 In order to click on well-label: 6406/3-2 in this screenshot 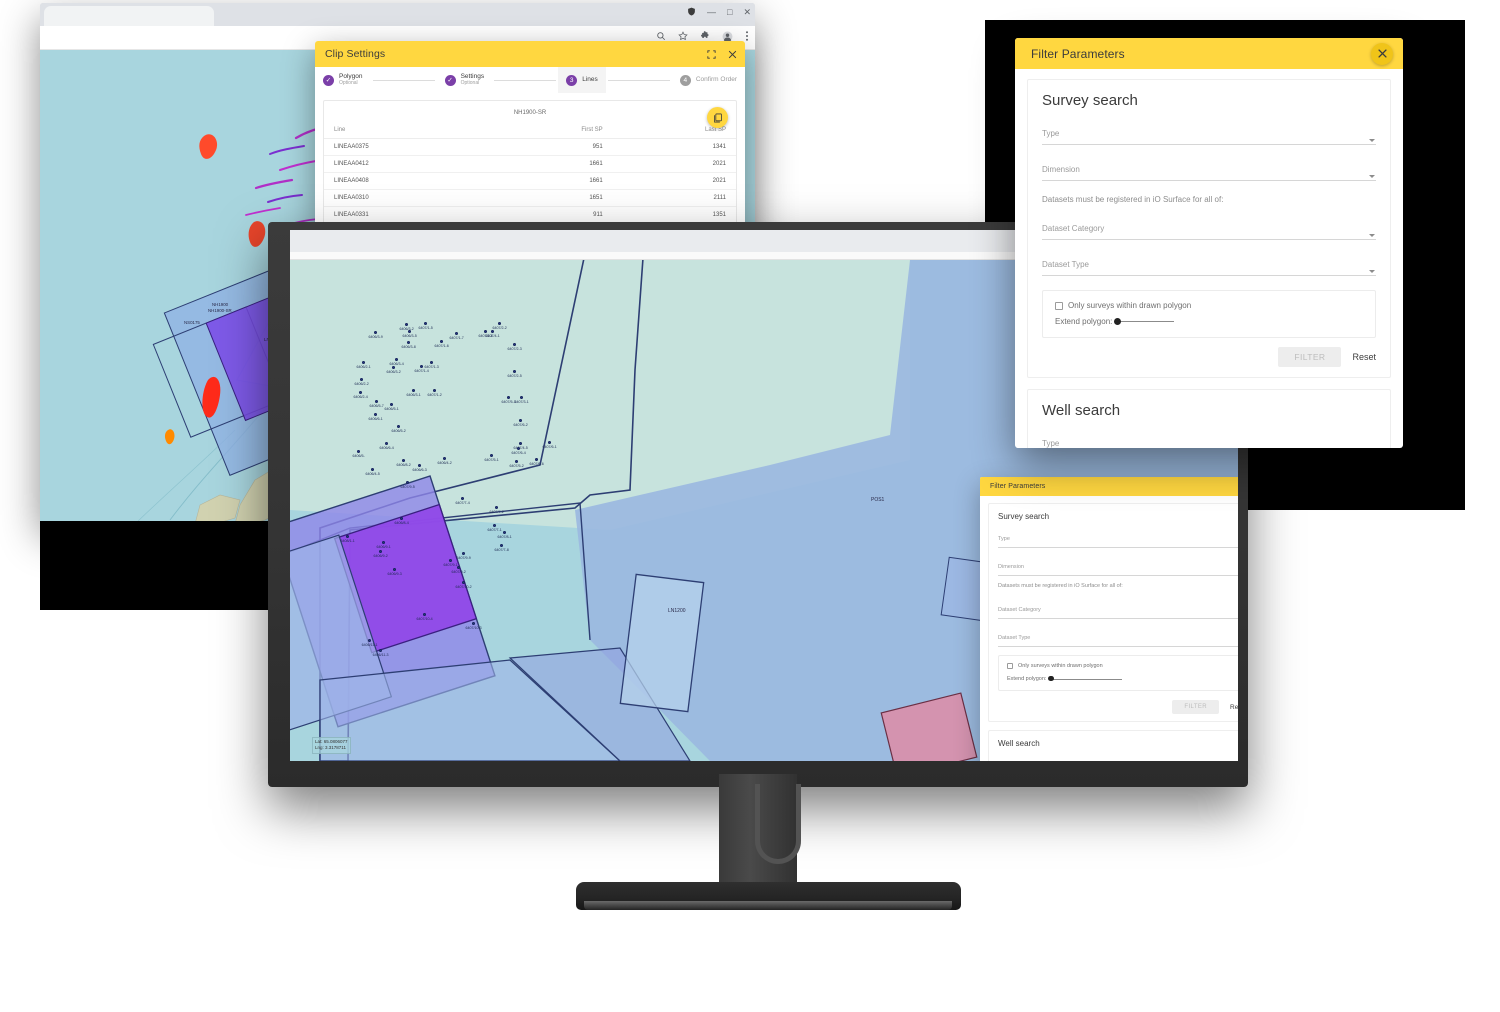, I will do `click(393, 371)`.